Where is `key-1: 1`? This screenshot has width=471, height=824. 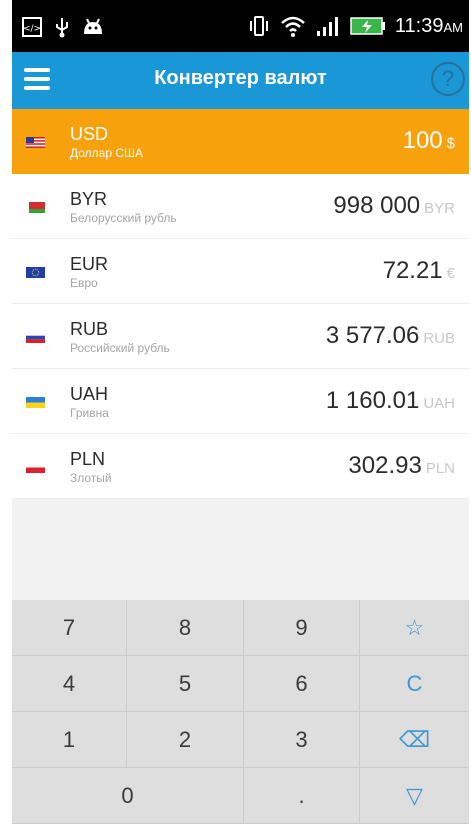 key-1: 1 is located at coordinates (69, 739).